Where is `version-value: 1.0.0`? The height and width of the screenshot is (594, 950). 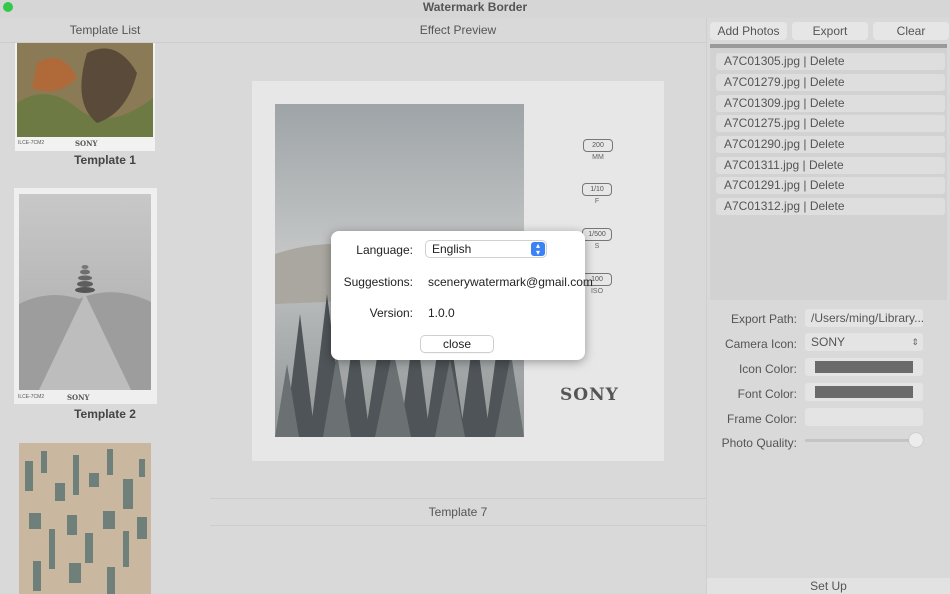 version-value: 1.0.0 is located at coordinates (441, 313).